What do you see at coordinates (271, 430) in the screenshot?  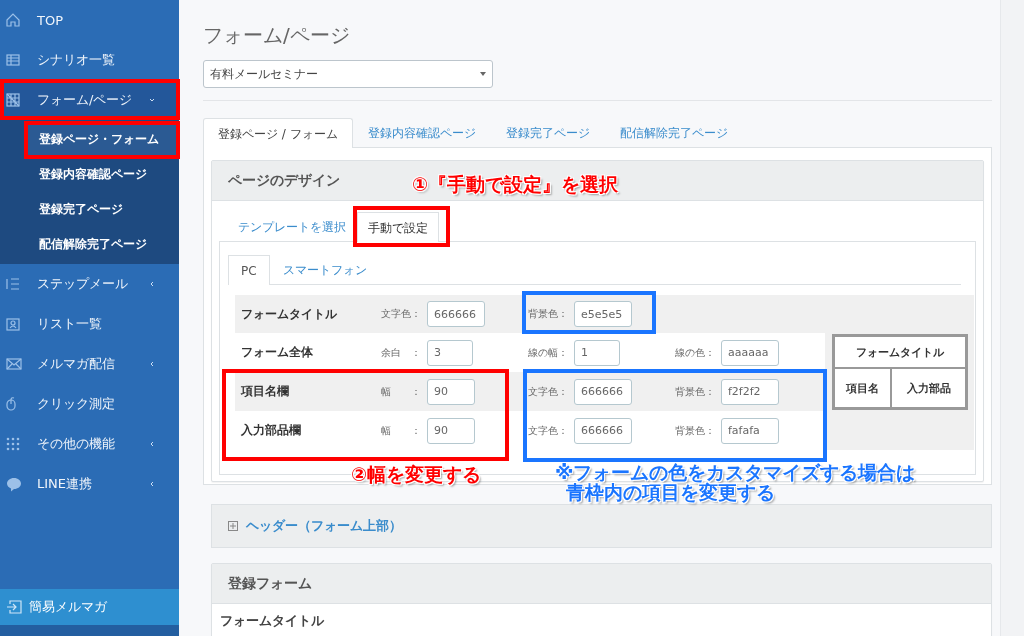 I see `row-label: 入力部品欄` at bounding box center [271, 430].